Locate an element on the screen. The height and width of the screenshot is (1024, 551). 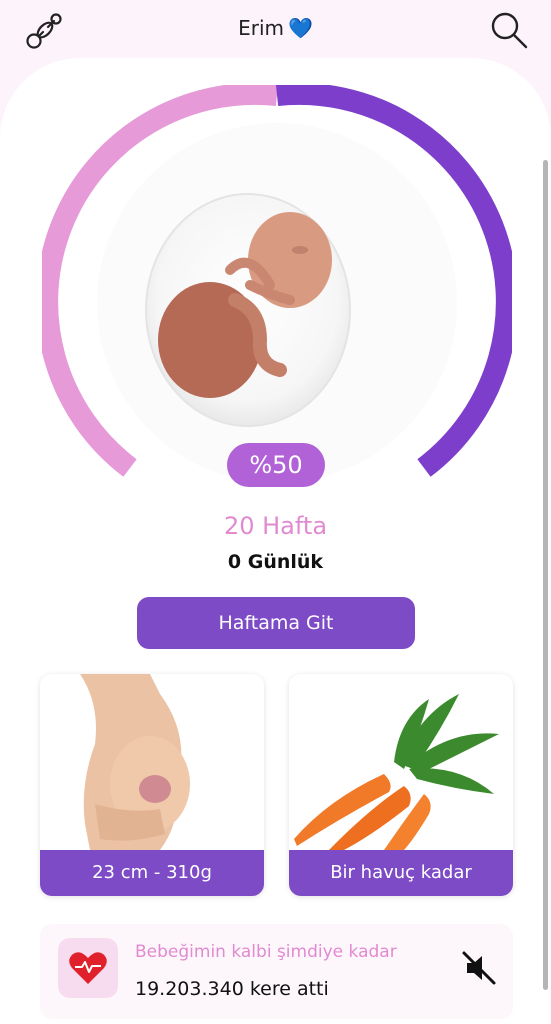
heart-icon-box is located at coordinates (88, 968).